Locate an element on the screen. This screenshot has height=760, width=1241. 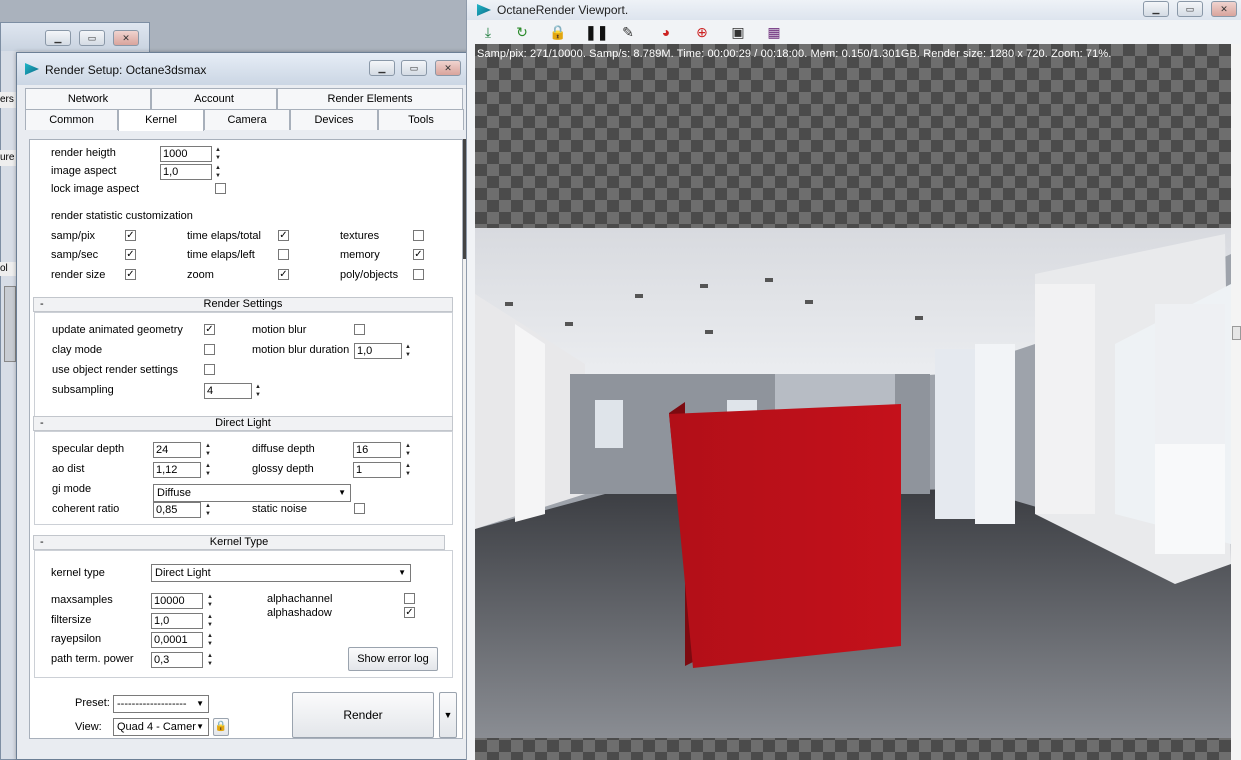
ao-dist-input: 1,12 is located at coordinates (177, 470).